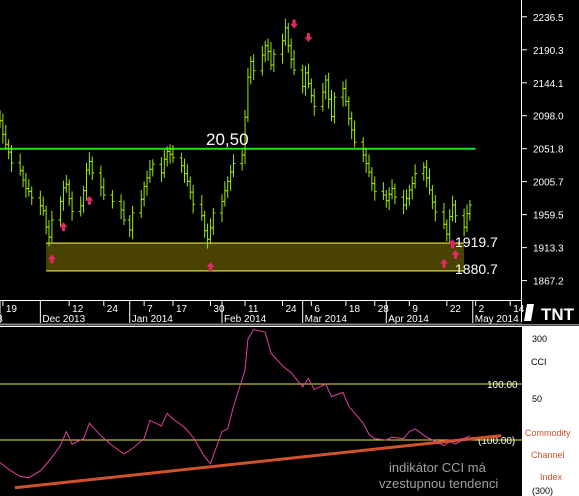 This screenshot has height=496, width=579. Describe the element at coordinates (326, 319) in the screenshot. I see `x-month-label: Mar 2014` at that location.